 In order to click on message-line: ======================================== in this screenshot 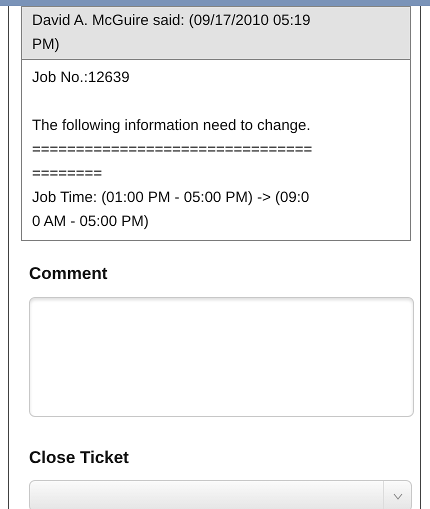, I will do `click(173, 162)`.